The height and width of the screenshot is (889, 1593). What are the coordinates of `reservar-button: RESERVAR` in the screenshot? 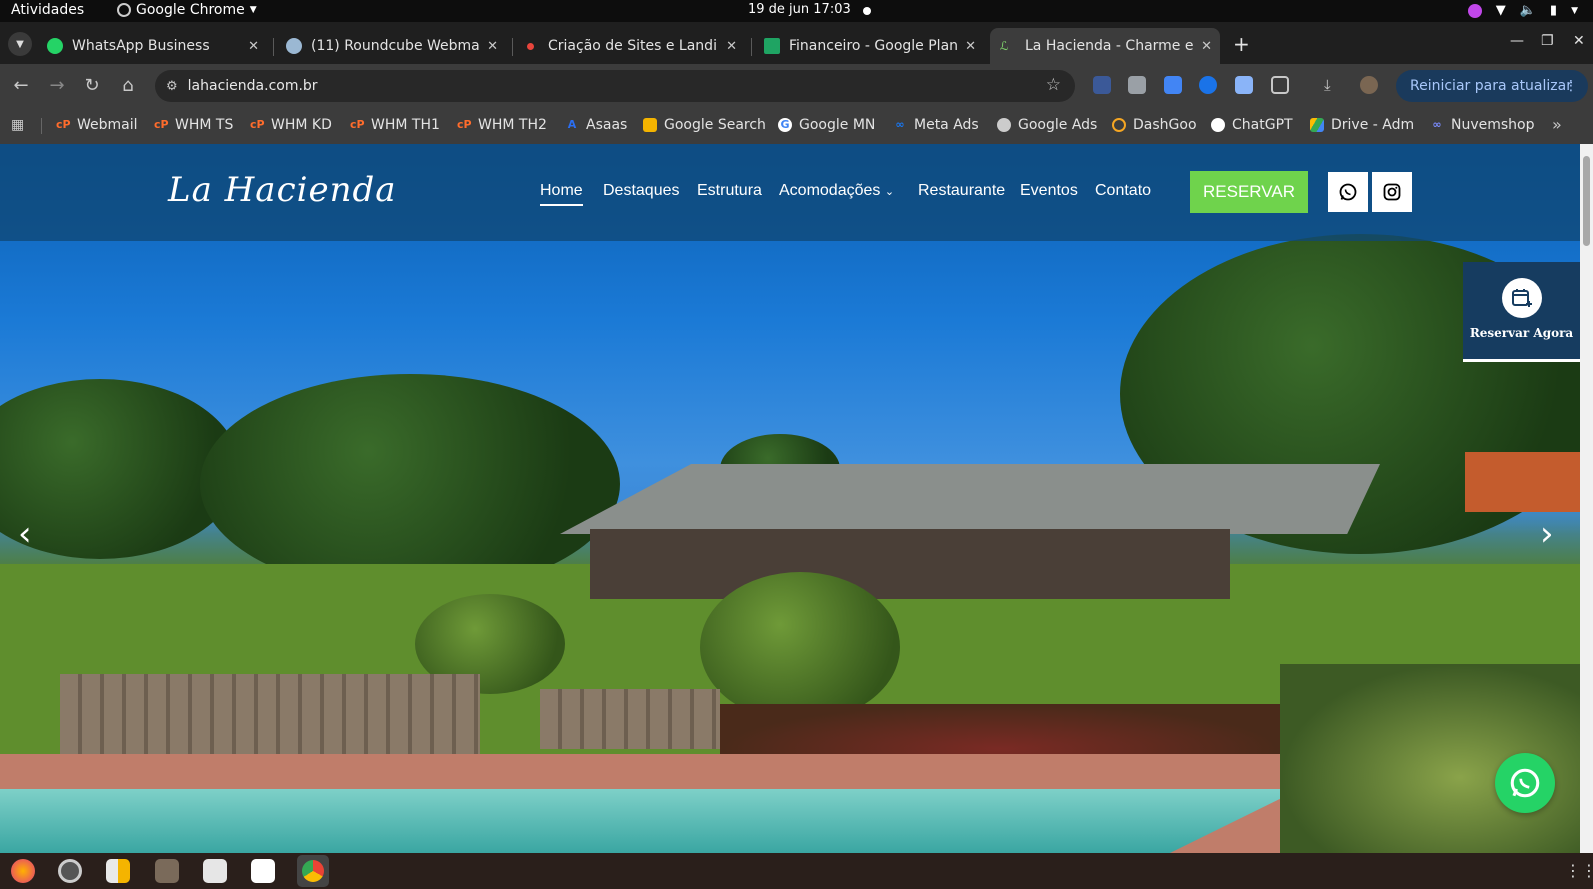 It's located at (1249, 192).